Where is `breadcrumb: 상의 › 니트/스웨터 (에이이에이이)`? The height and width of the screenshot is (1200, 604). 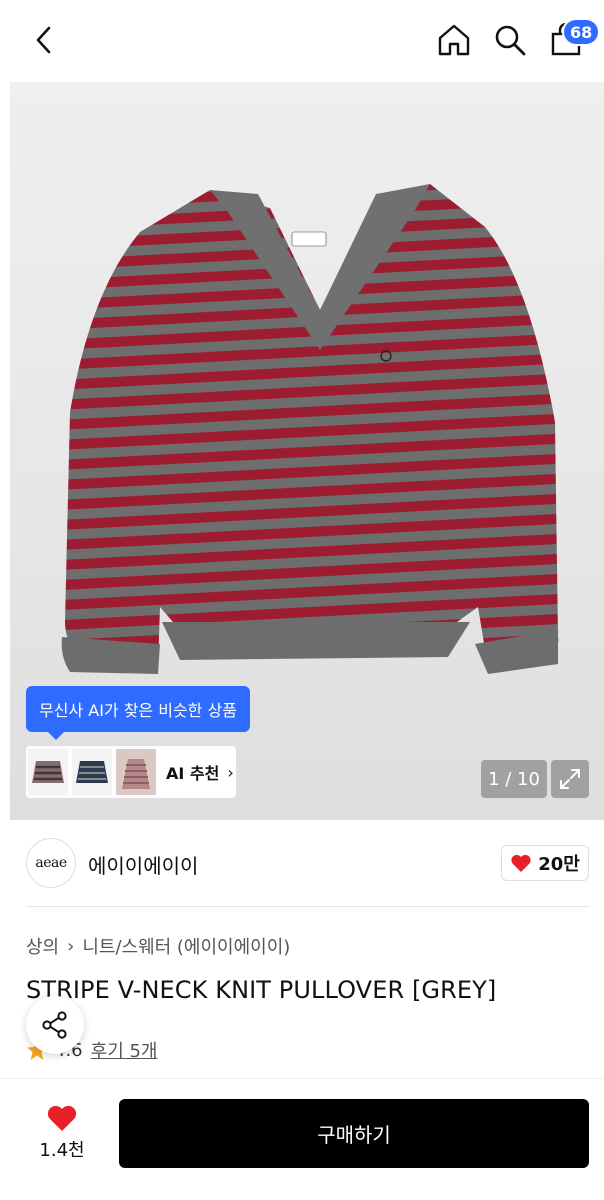
breadcrumb: 상의 › 니트/스웨터 (에이이에이이) is located at coordinates (158, 946).